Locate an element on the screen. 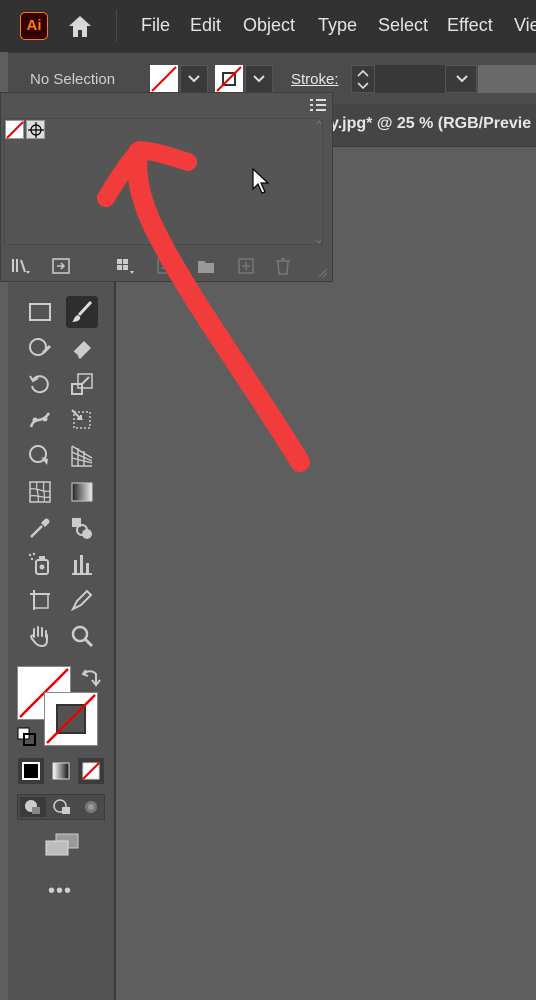 This screenshot has width=536, height=1000. rectangle-icon is located at coordinates (40, 312).